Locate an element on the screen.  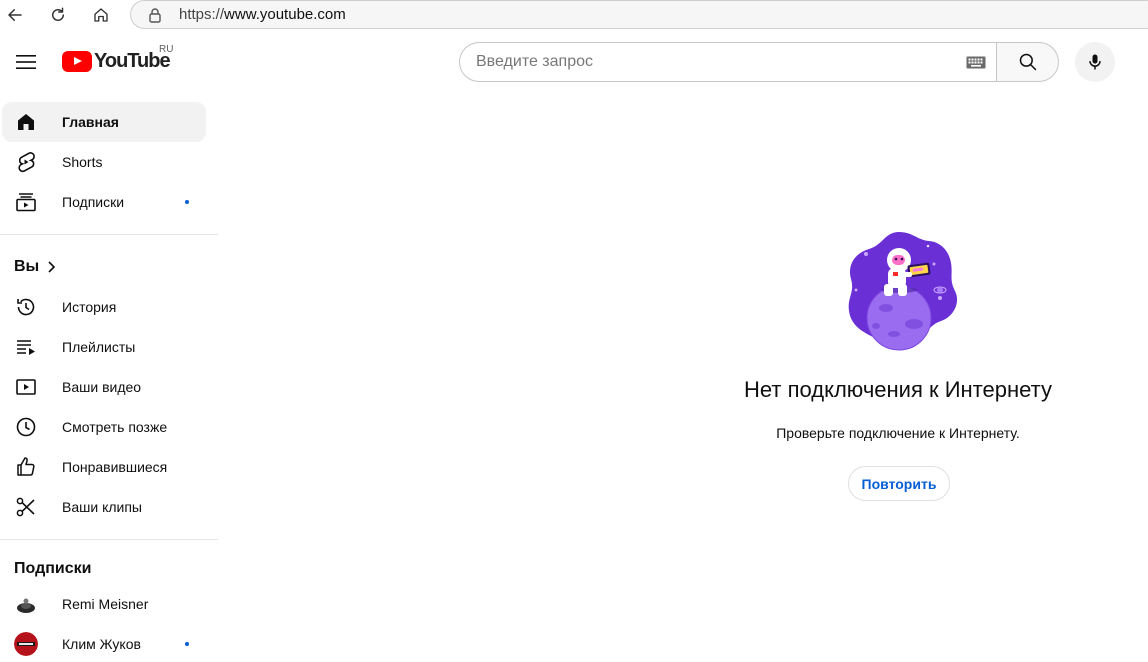
you-section-heading: Вы is located at coordinates (35, 267).